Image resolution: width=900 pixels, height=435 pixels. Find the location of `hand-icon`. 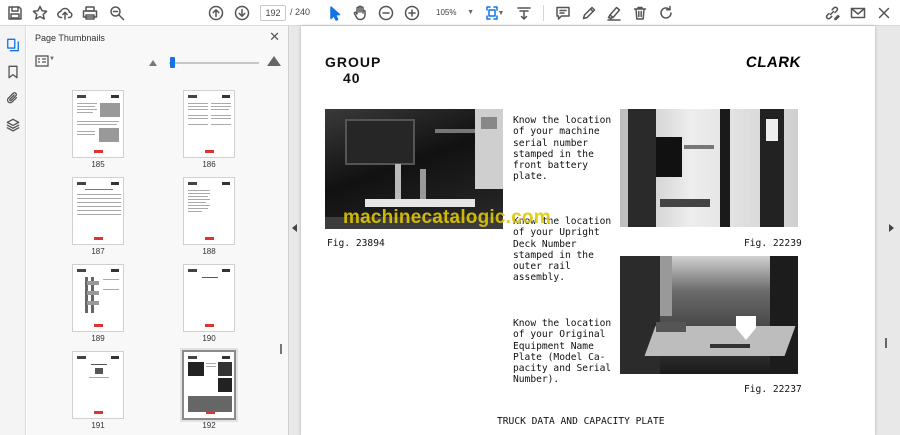

hand-icon is located at coordinates (360, 13).